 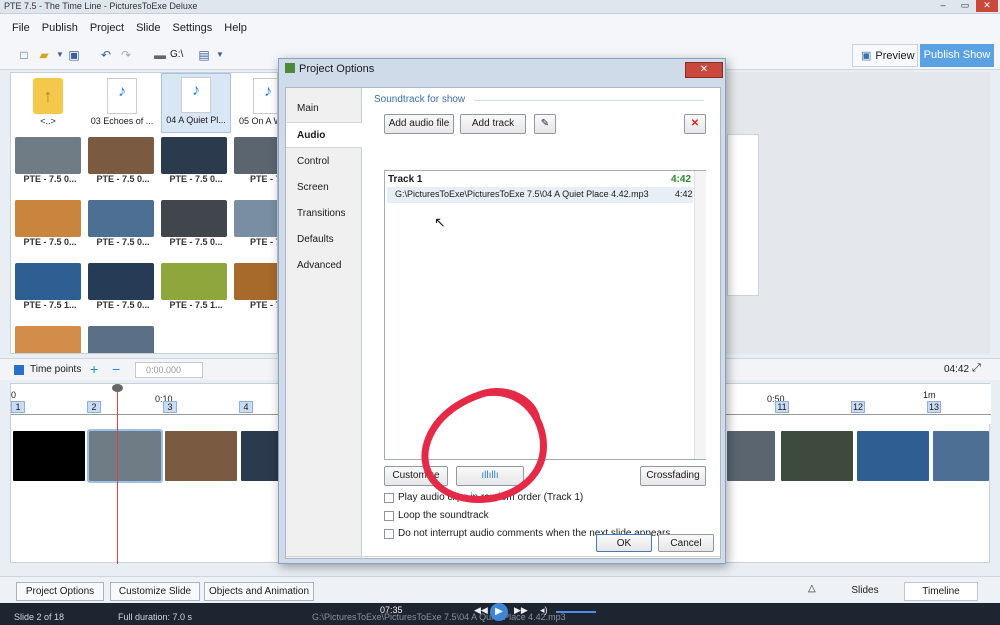 I want to click on edit-icon: ✎, so click(x=545, y=124).